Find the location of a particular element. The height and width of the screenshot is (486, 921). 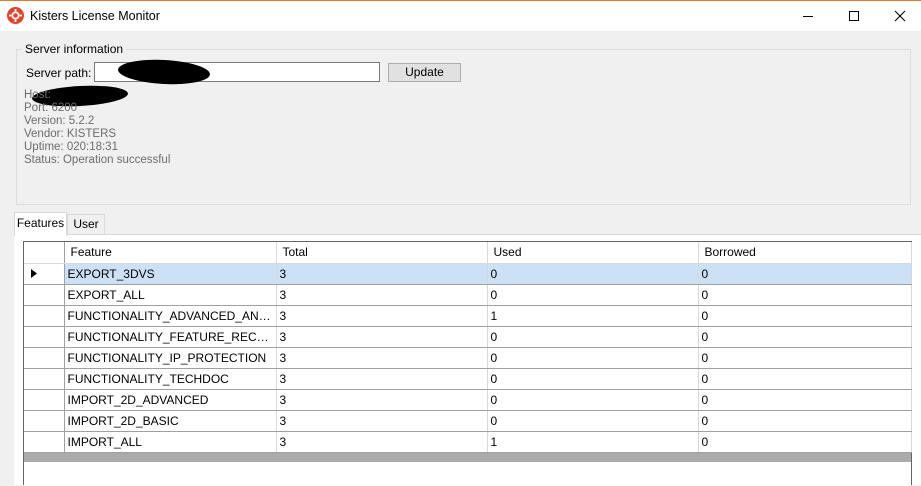

feature-cell: FUNCTIONALITY_TECHDOC is located at coordinates (170, 379).